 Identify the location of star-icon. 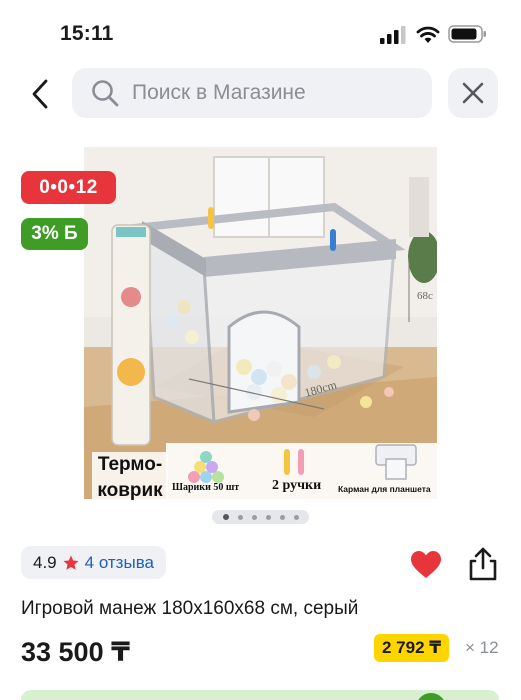
(71, 562).